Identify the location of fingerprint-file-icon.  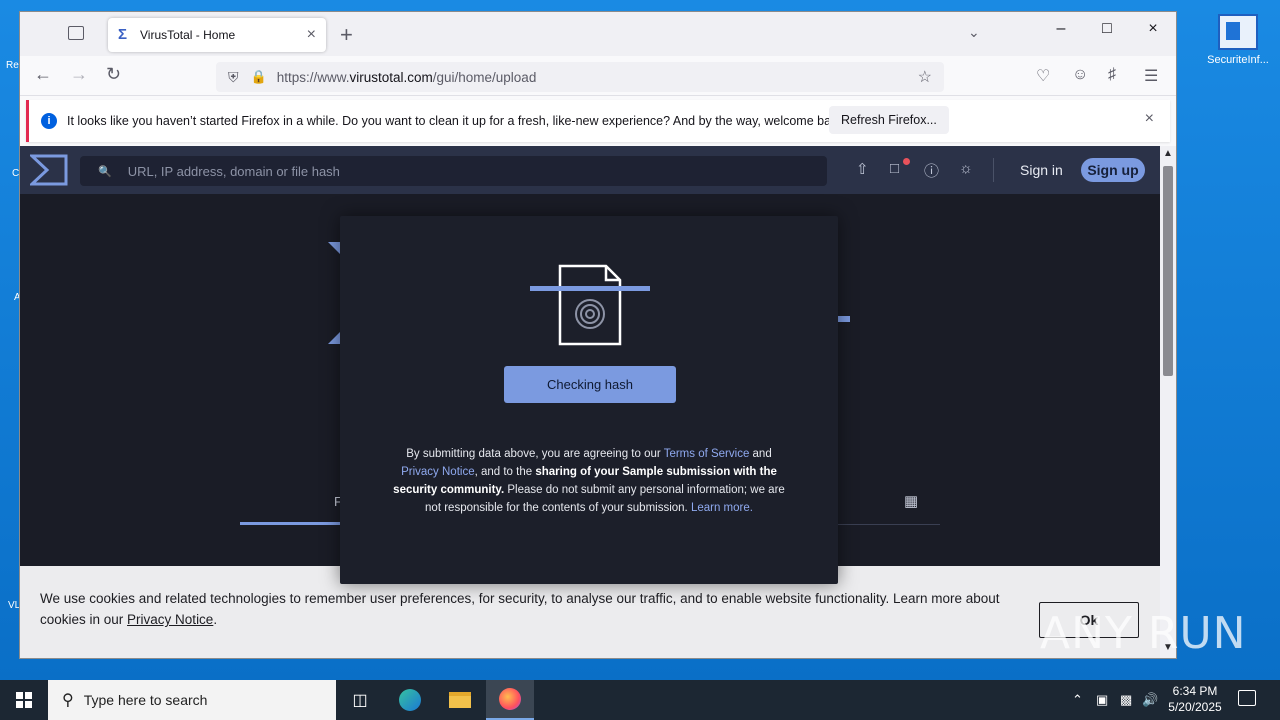
(590, 305).